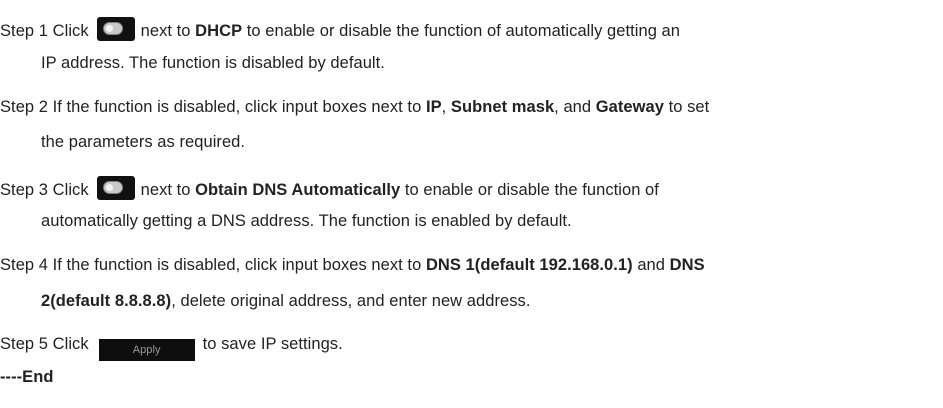  Describe the element at coordinates (44, 344) in the screenshot. I see `step-5-prefix: Step 5 Click` at that location.